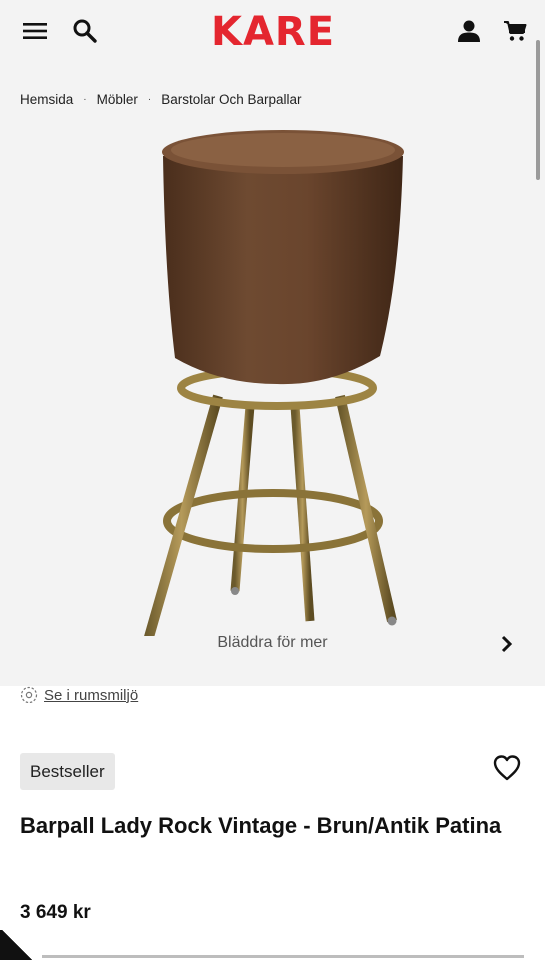  Describe the element at coordinates (231, 99) in the screenshot. I see `breadcrumb-item-barstools: Barstolar Och Barpallar` at that location.